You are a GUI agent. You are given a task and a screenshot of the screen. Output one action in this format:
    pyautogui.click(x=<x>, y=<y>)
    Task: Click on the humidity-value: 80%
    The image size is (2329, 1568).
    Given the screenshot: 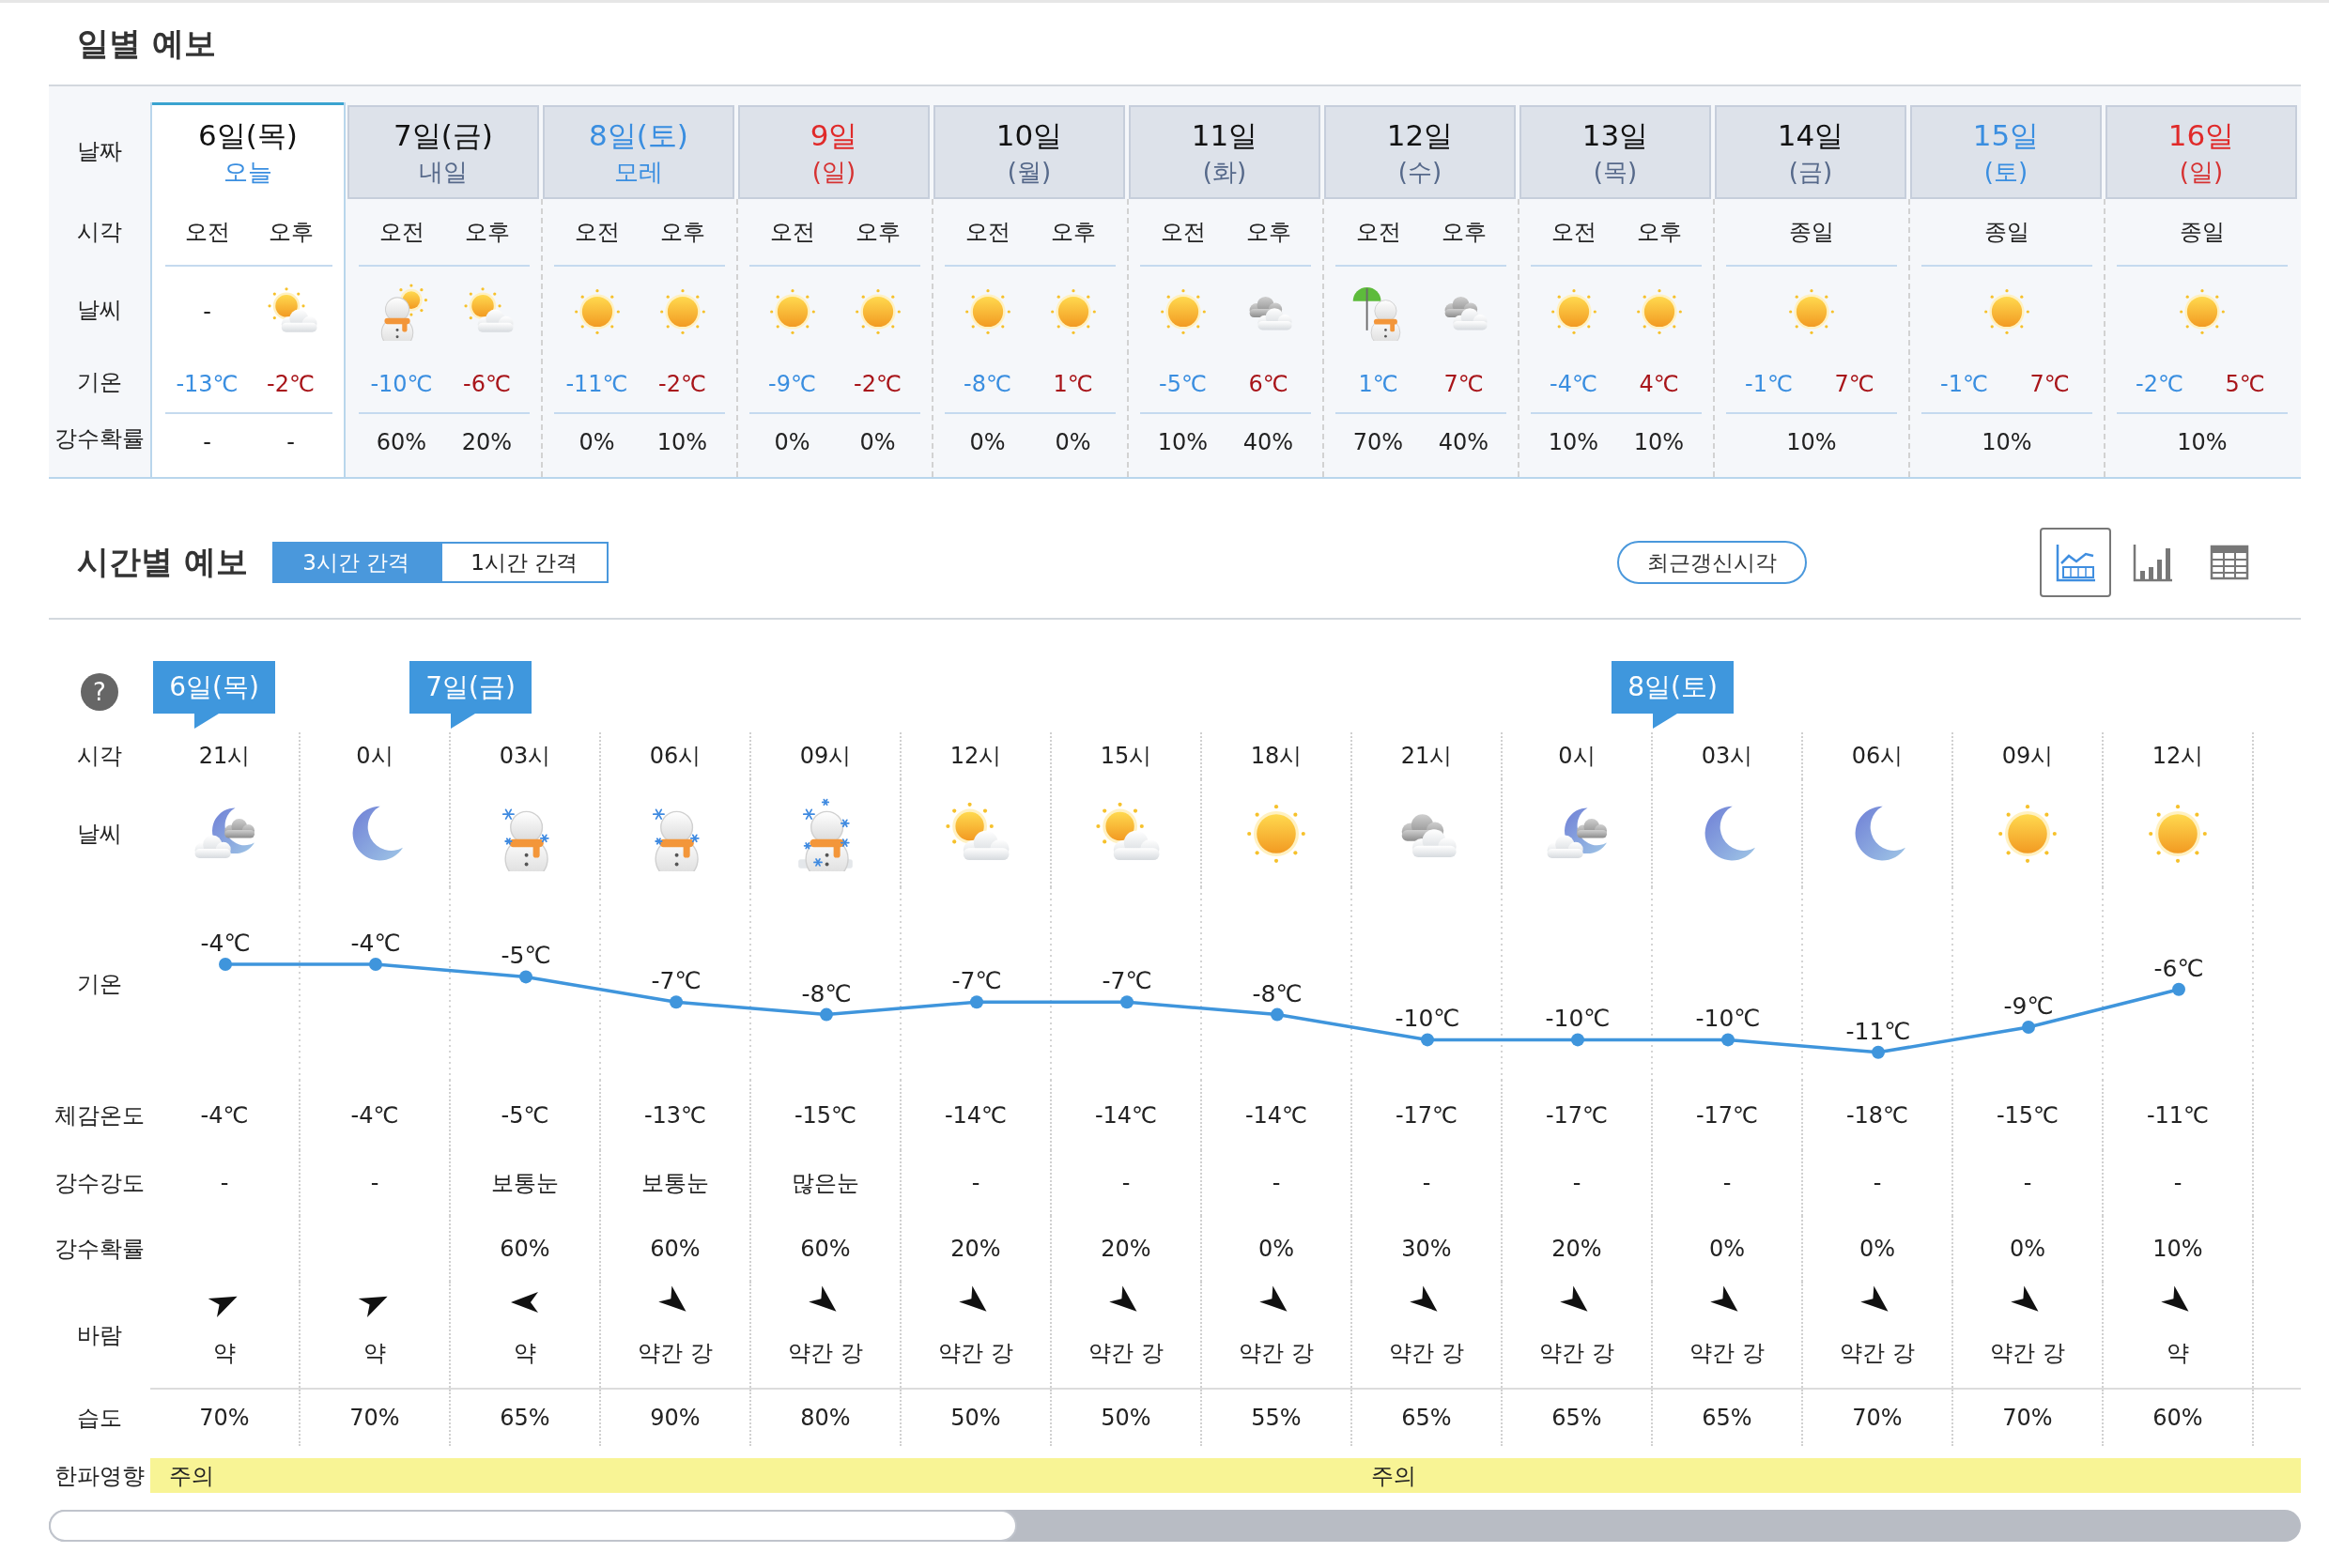 What is the action you would take?
    pyautogui.click(x=826, y=1418)
    